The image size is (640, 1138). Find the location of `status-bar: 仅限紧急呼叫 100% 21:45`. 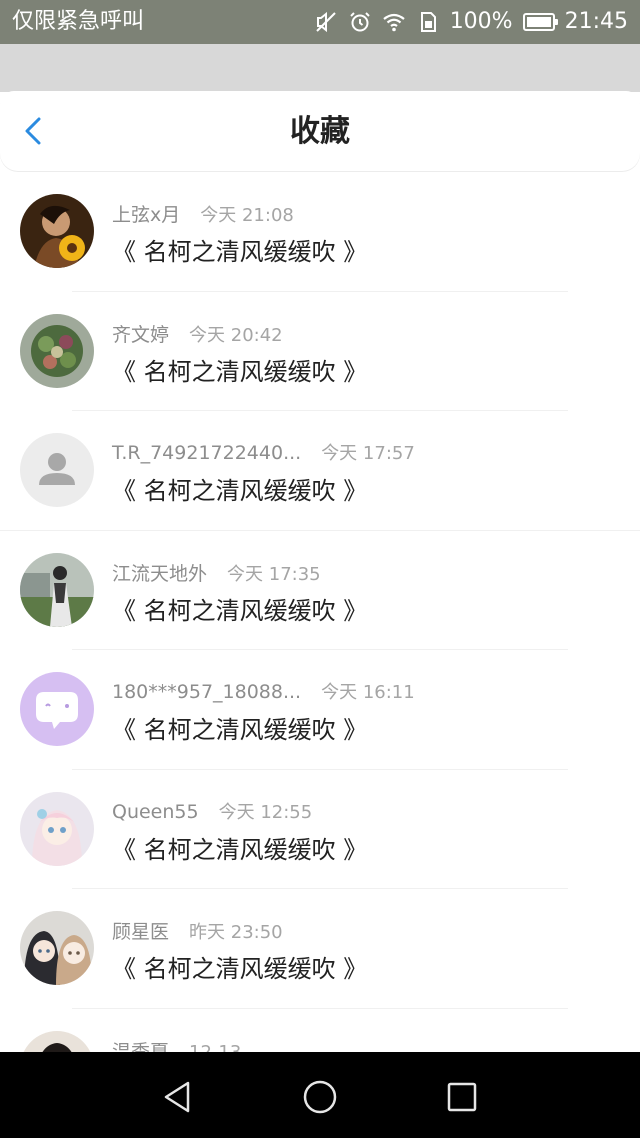

status-bar: 仅限紧急呼叫 100% 21:45 is located at coordinates (320, 22).